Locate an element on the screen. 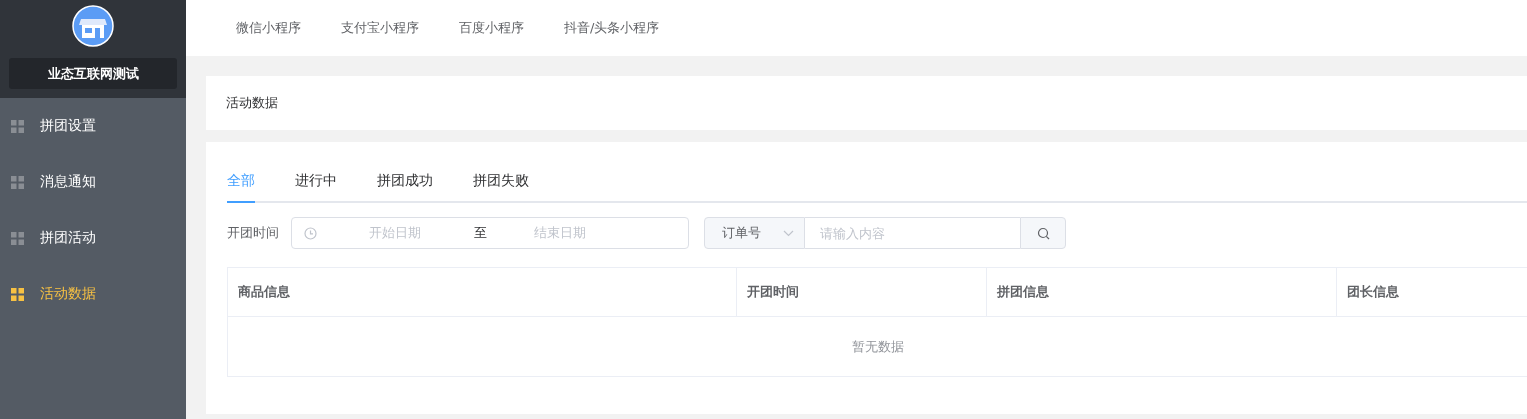 The height and width of the screenshot is (419, 1527). sidebar-item: 活动数据 is located at coordinates (93, 294).